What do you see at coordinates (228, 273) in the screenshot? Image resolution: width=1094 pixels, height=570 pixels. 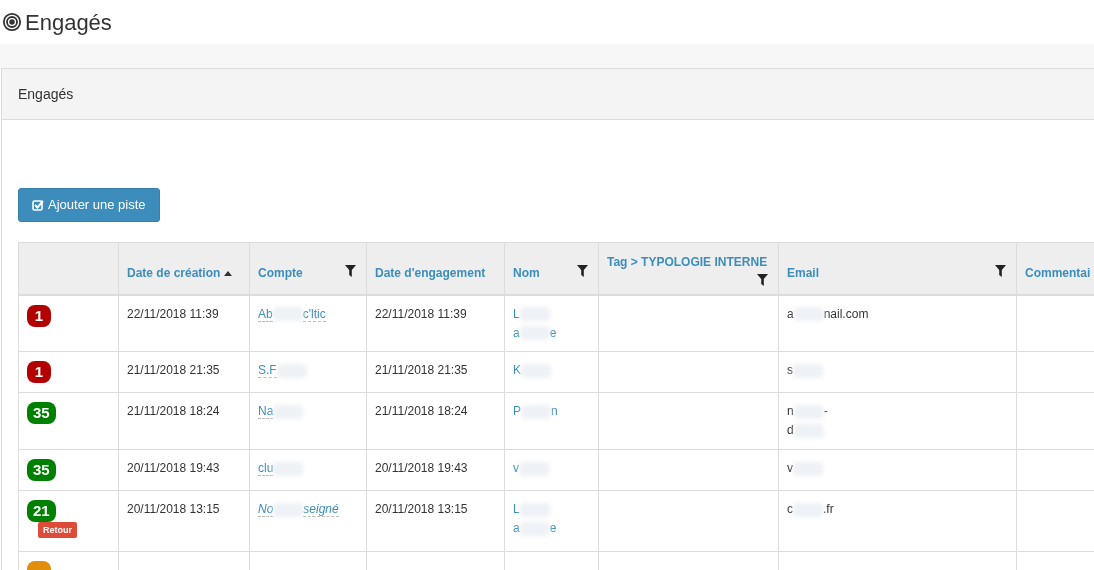 I see `sort-up-icon` at bounding box center [228, 273].